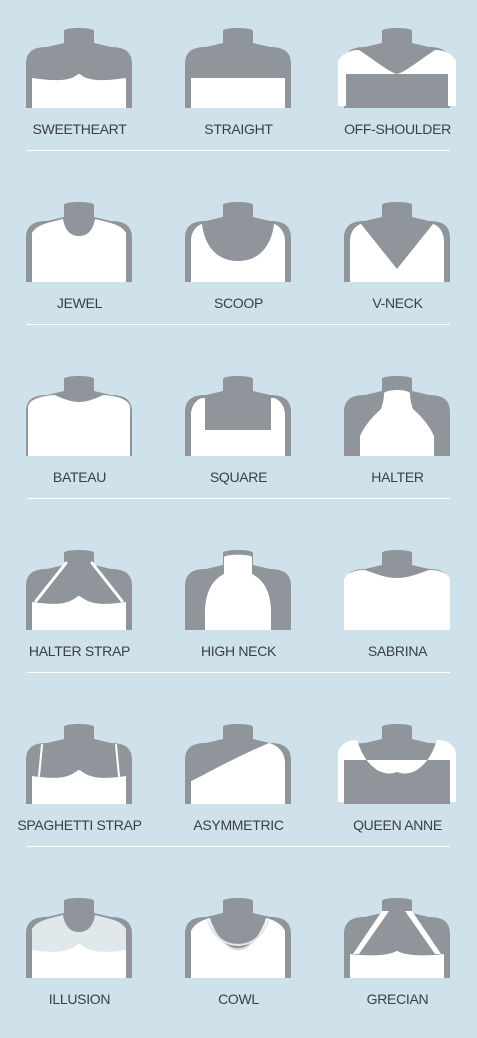  Describe the element at coordinates (397, 416) in the screenshot. I see `halter-neckline-illustration` at that location.